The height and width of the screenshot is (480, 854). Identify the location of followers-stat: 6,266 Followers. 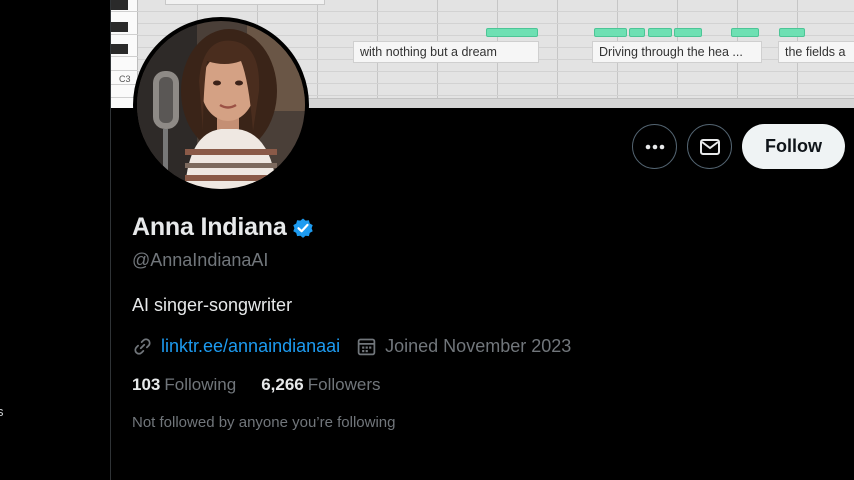
(320, 385).